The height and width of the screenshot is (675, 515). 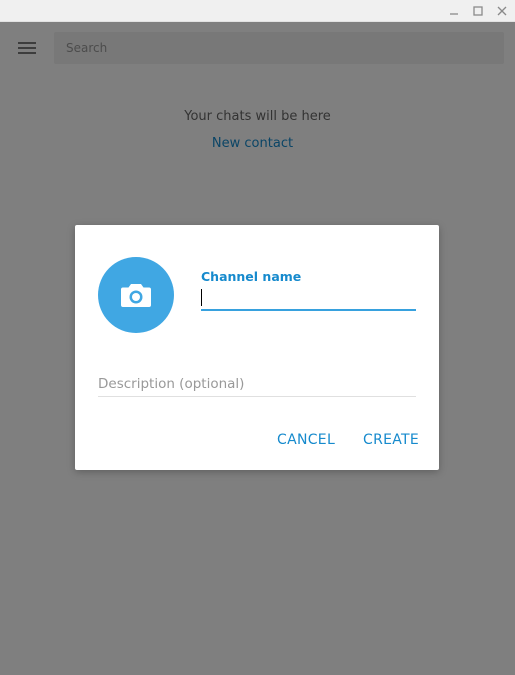 I want to click on maximize-icon, so click(x=478, y=10).